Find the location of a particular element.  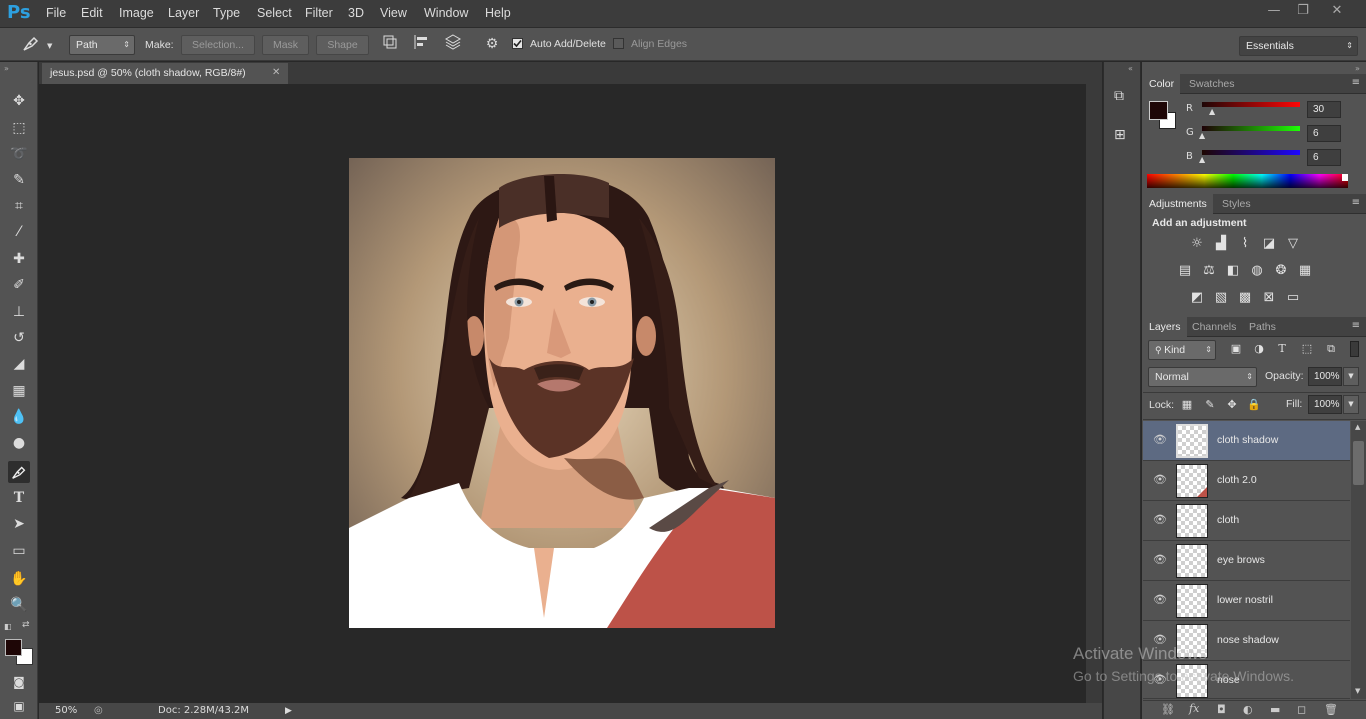

fill-field: 100% is located at coordinates (1325, 404).